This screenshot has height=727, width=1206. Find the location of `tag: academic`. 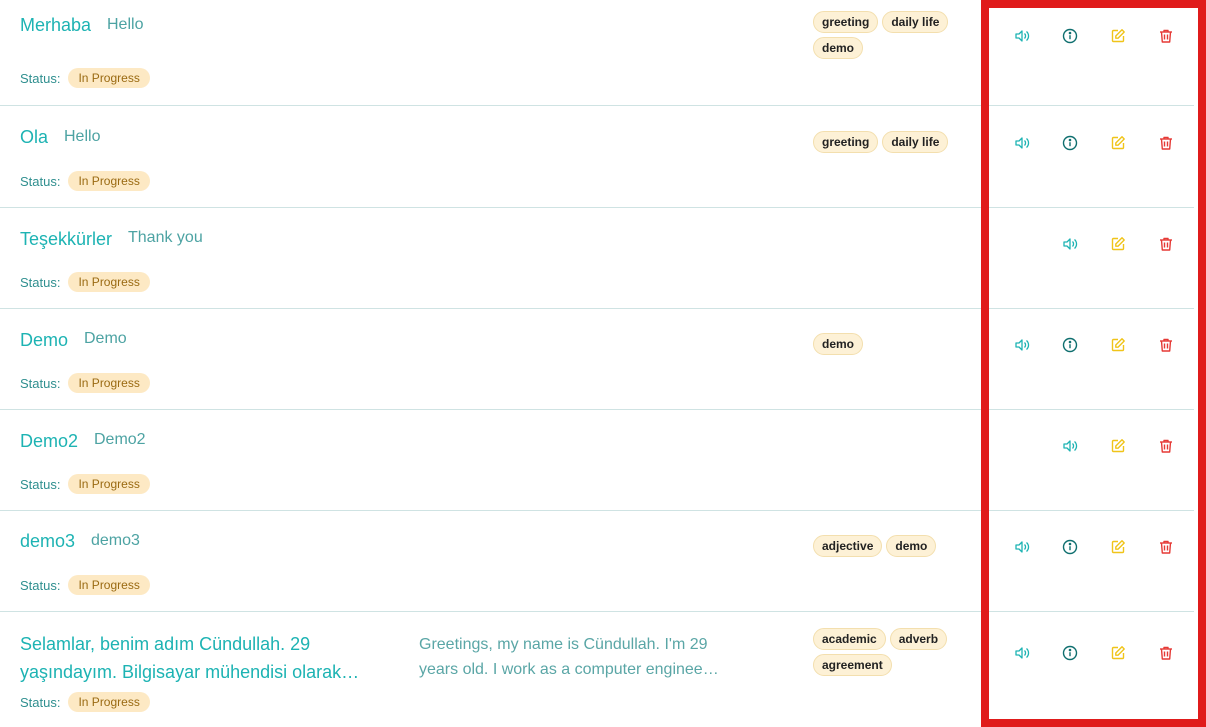

tag: academic is located at coordinates (849, 639).